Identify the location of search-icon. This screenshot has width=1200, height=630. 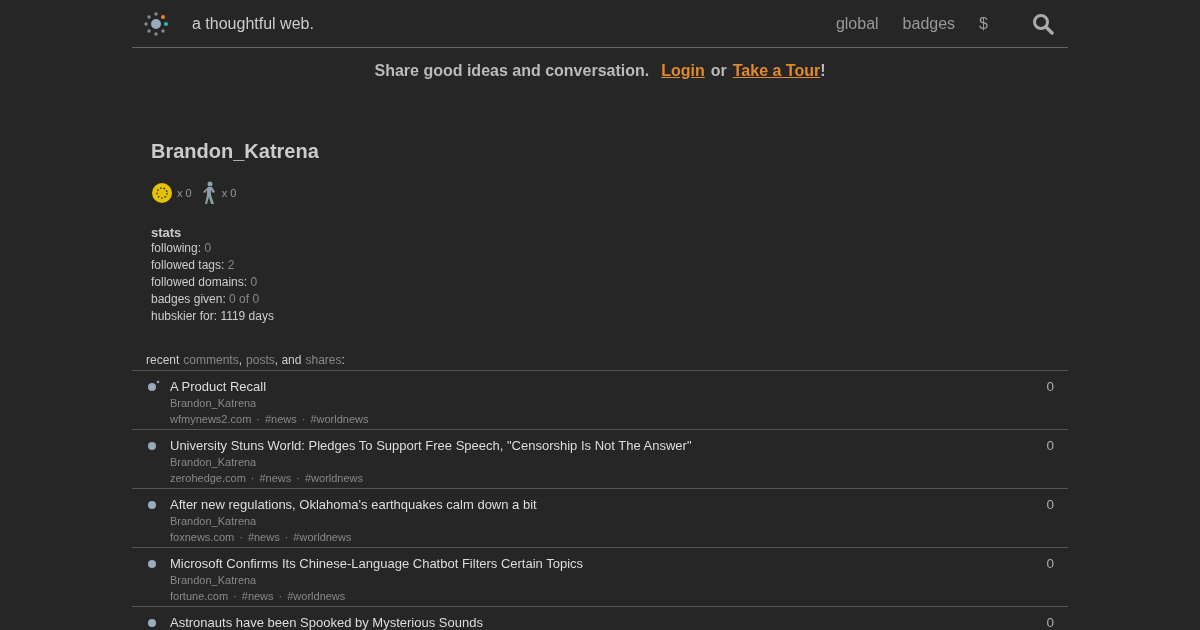
(1043, 23).